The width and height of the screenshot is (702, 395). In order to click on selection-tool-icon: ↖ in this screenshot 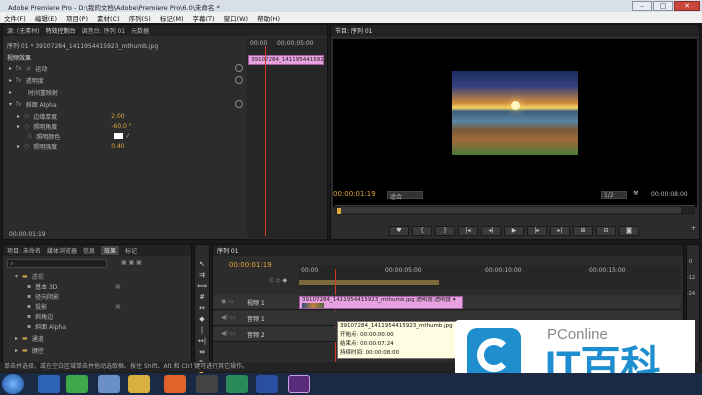, I will do `click(202, 264)`.